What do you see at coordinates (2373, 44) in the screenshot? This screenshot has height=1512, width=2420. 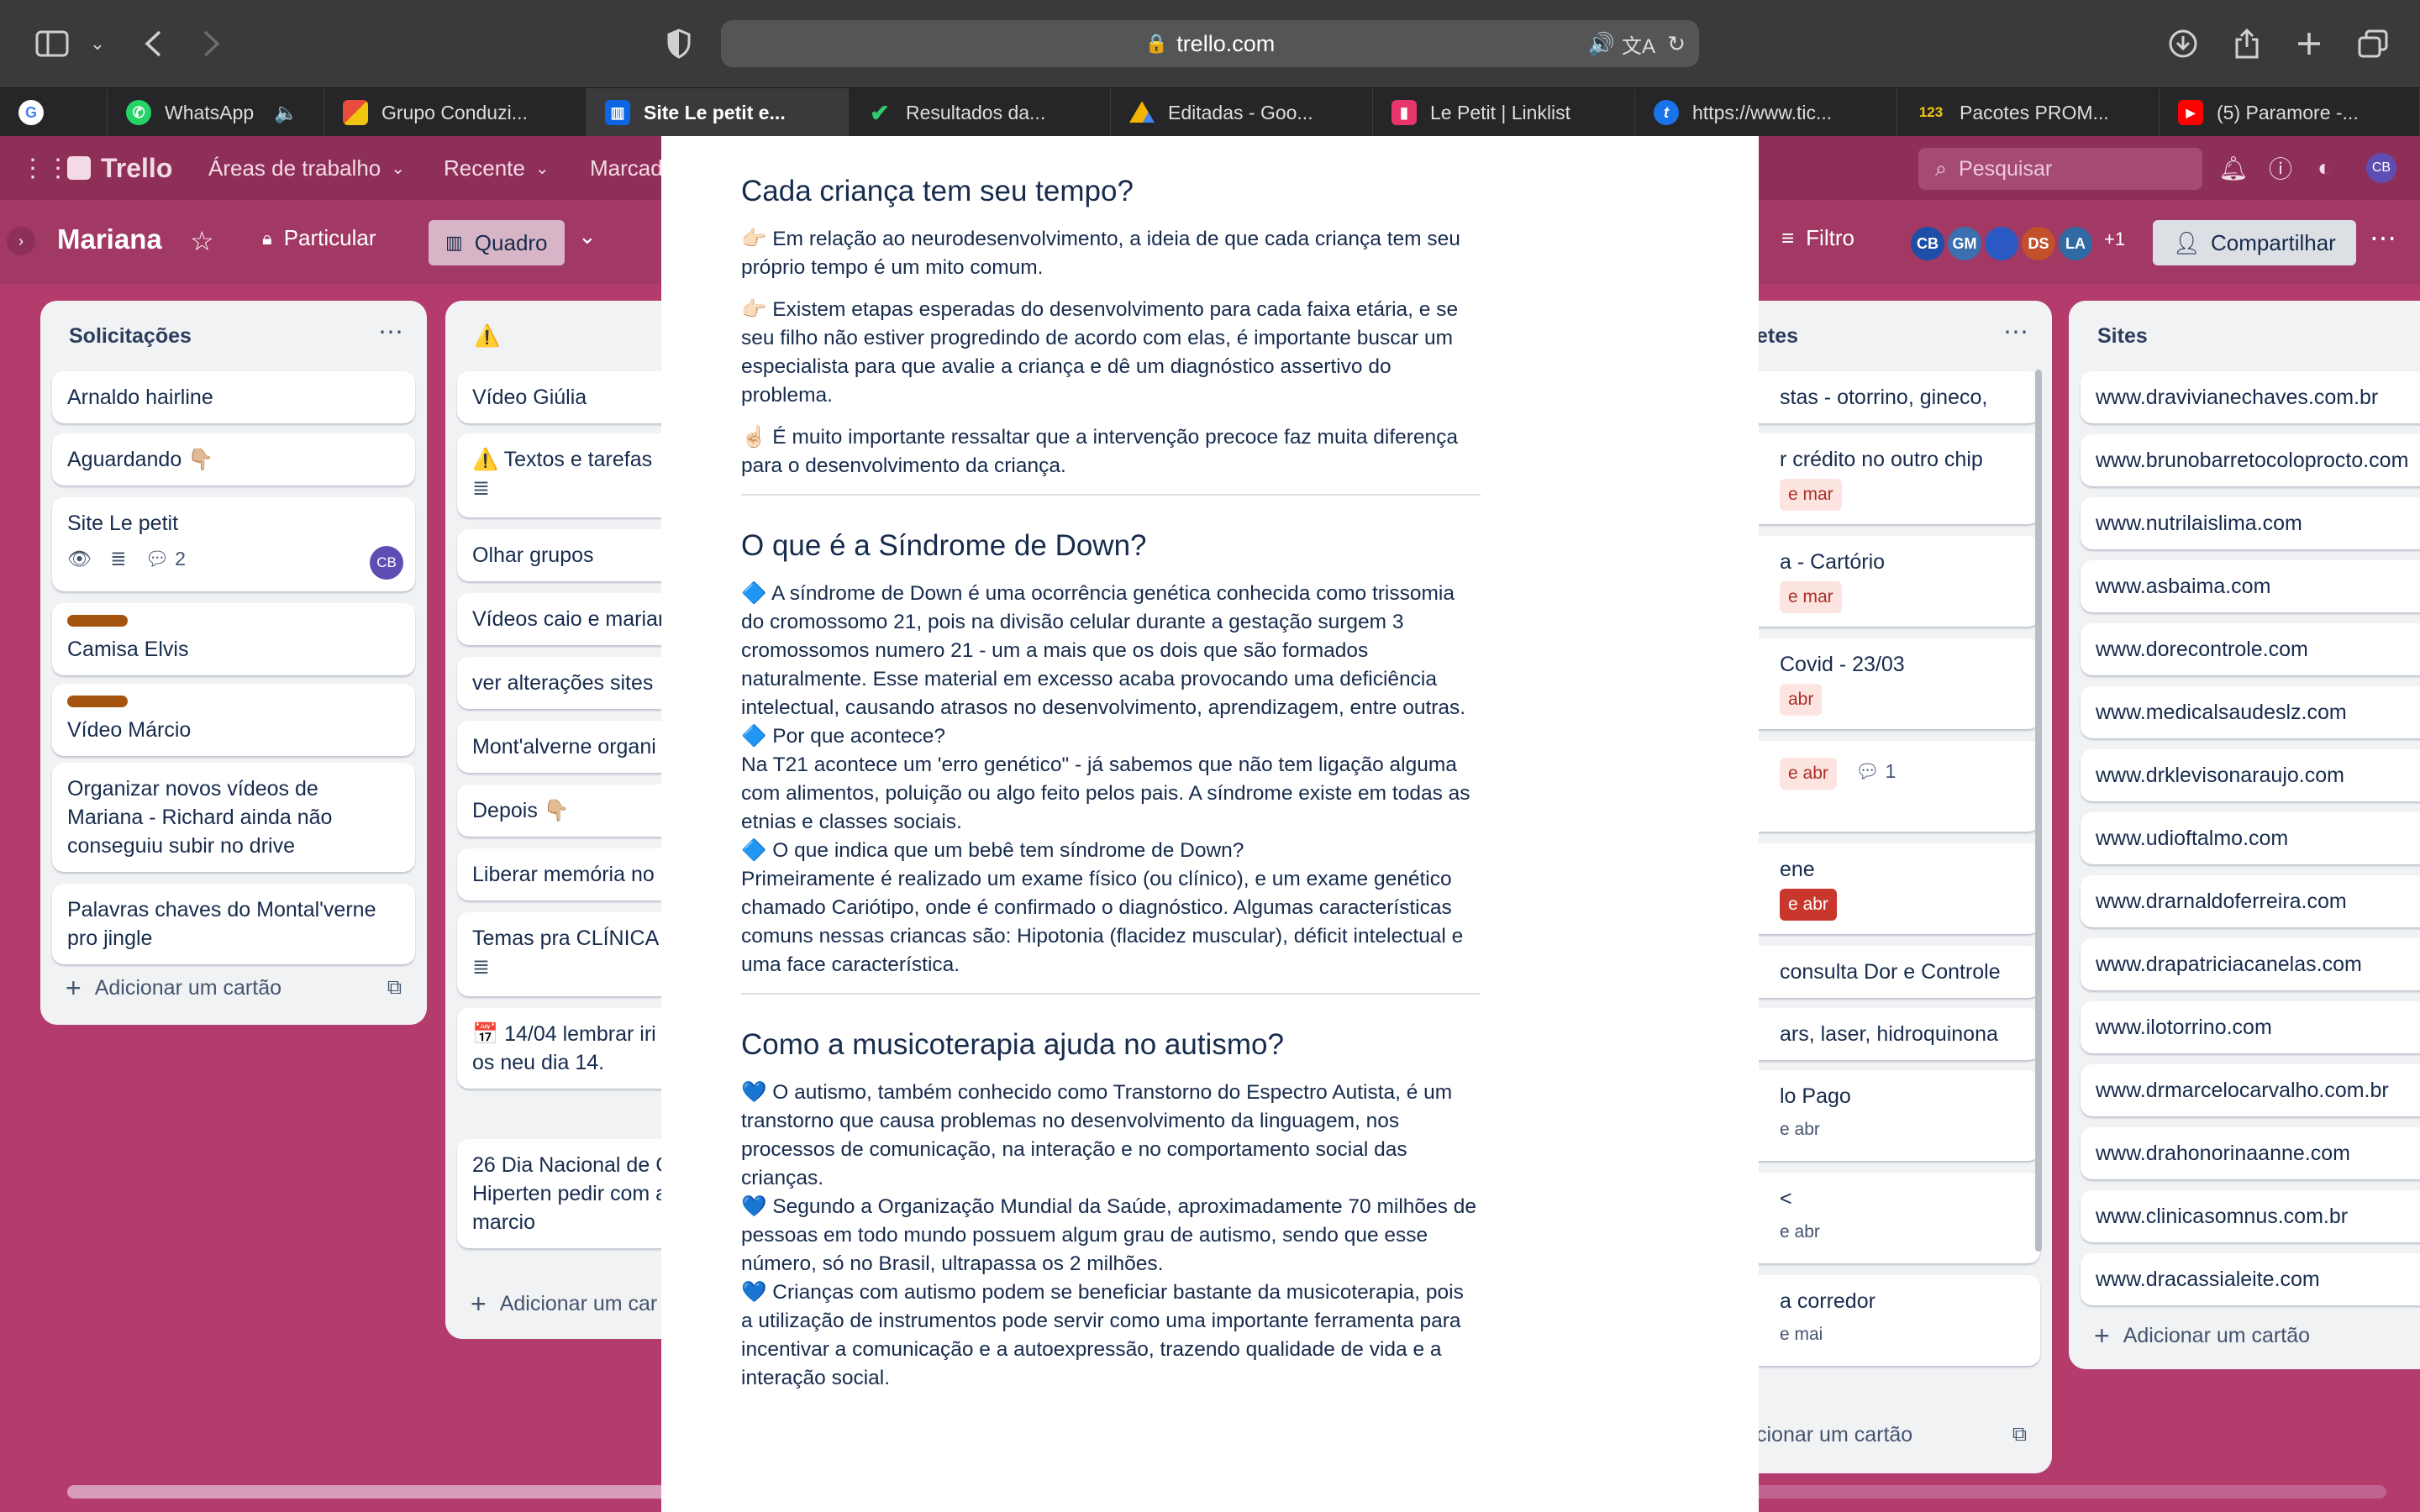 I see `tab-overview-icon` at bounding box center [2373, 44].